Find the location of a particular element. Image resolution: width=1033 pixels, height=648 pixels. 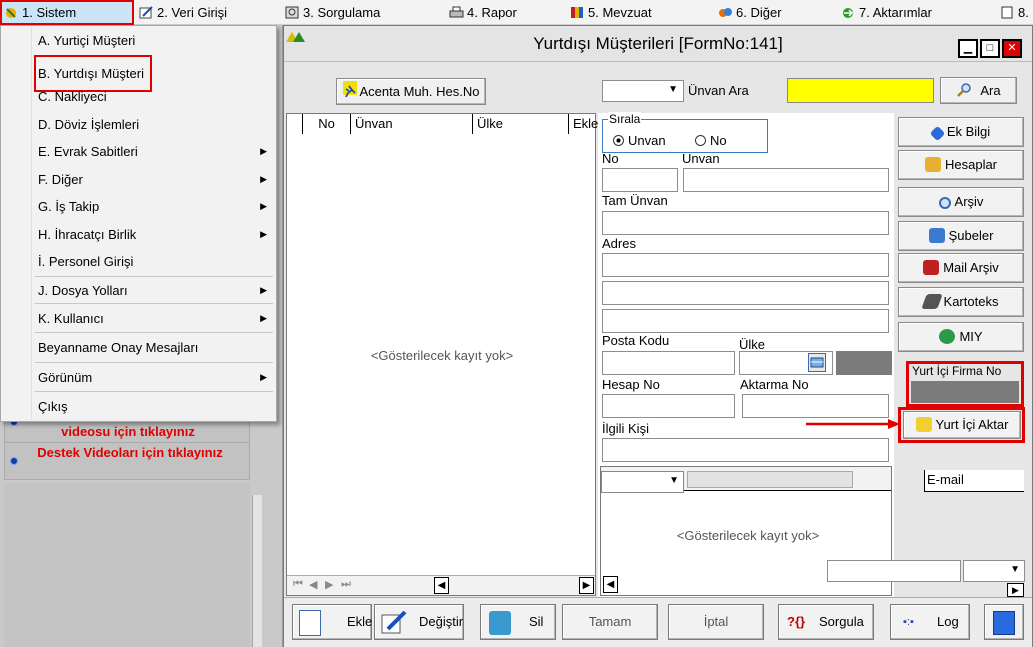

menu-item-yurtdisi-musteri: B. Yurtdışı Müşteri is located at coordinates (138, 73).